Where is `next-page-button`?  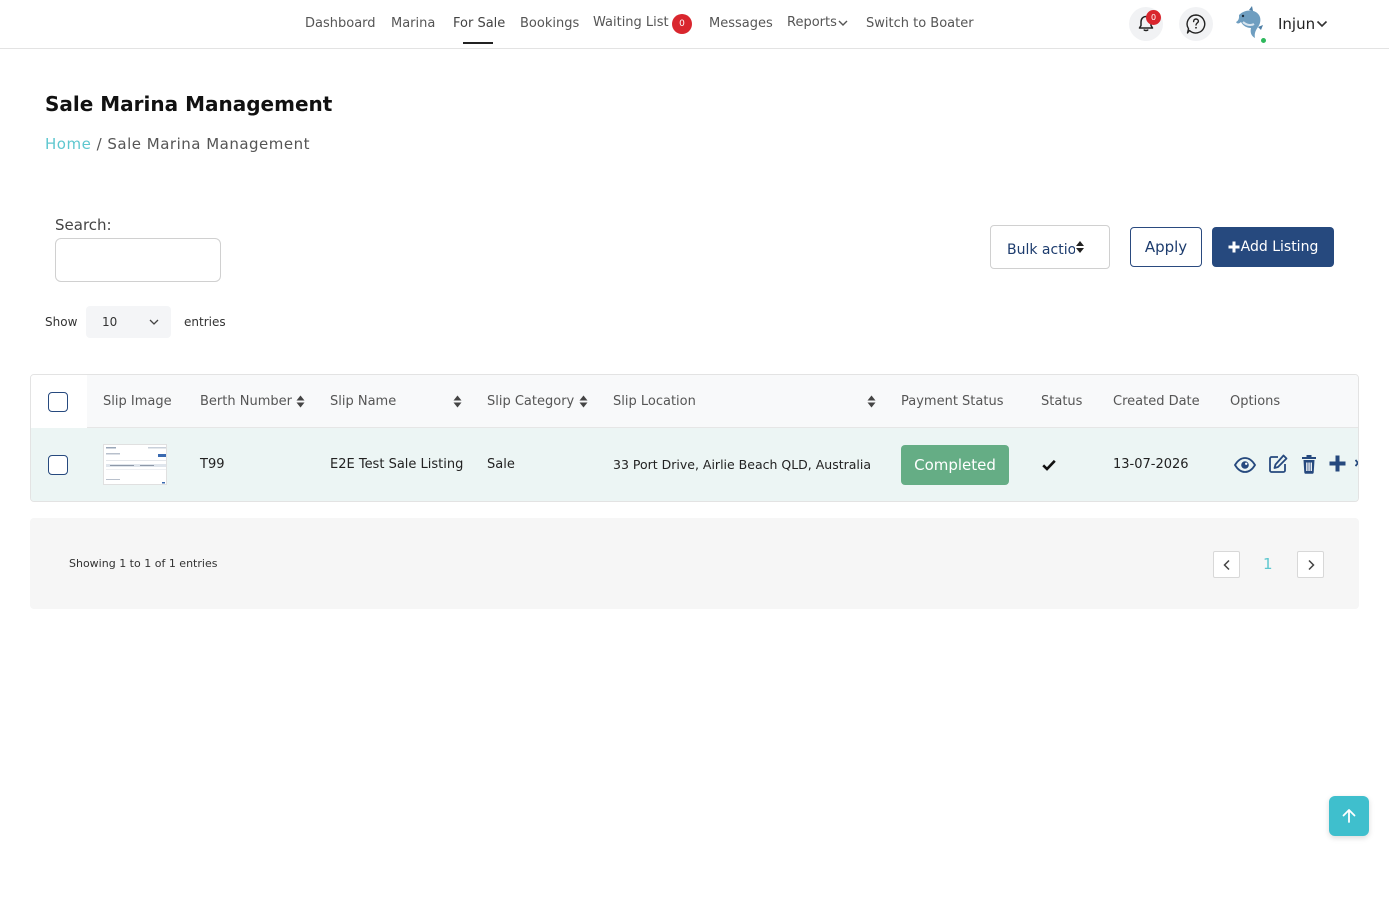 next-page-button is located at coordinates (1310, 564).